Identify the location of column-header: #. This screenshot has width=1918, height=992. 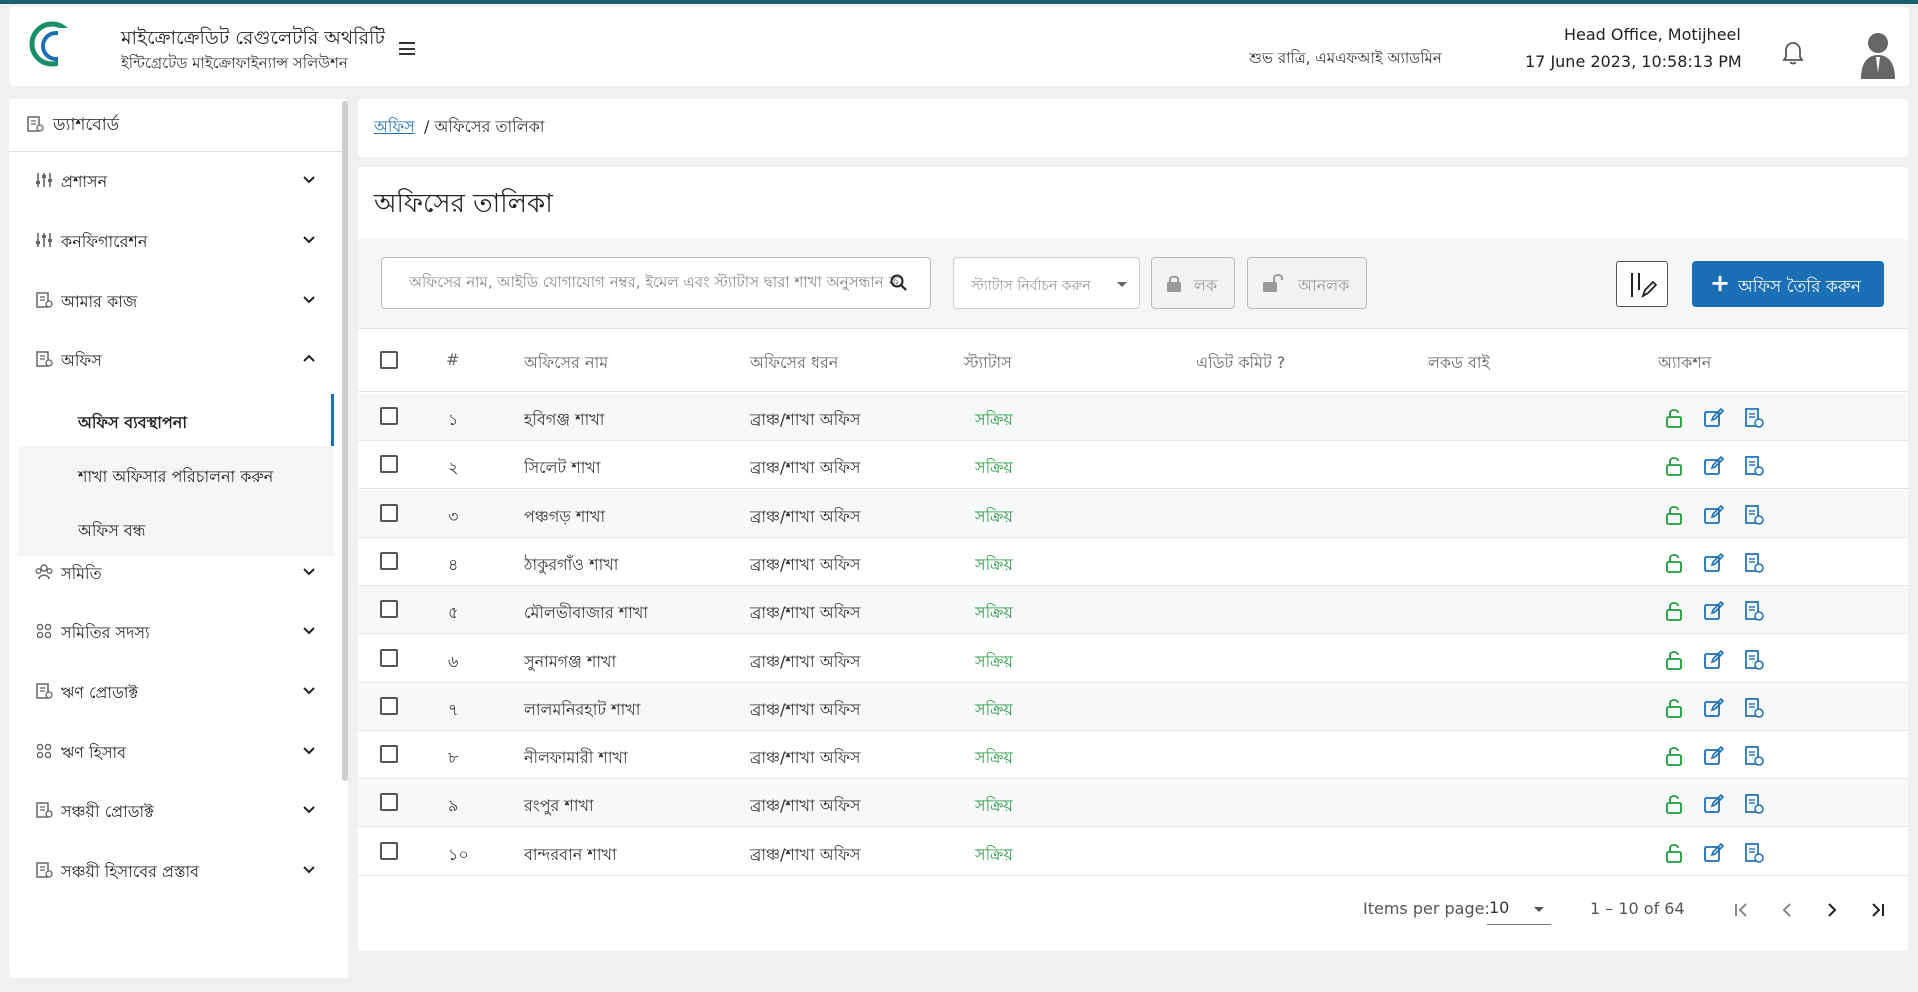
(452, 359).